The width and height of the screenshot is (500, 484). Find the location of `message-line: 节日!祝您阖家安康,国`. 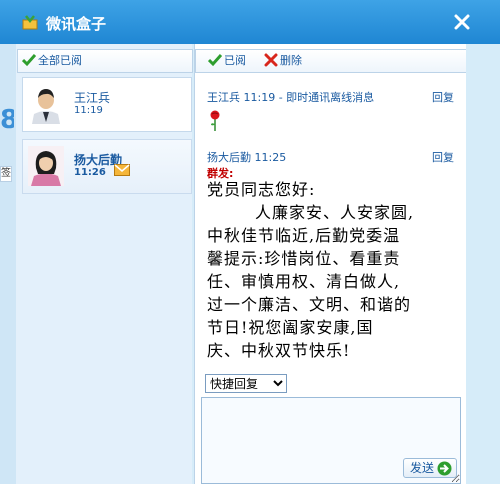

message-line: 节日!祝您阖家安康,国 is located at coordinates (290, 327).